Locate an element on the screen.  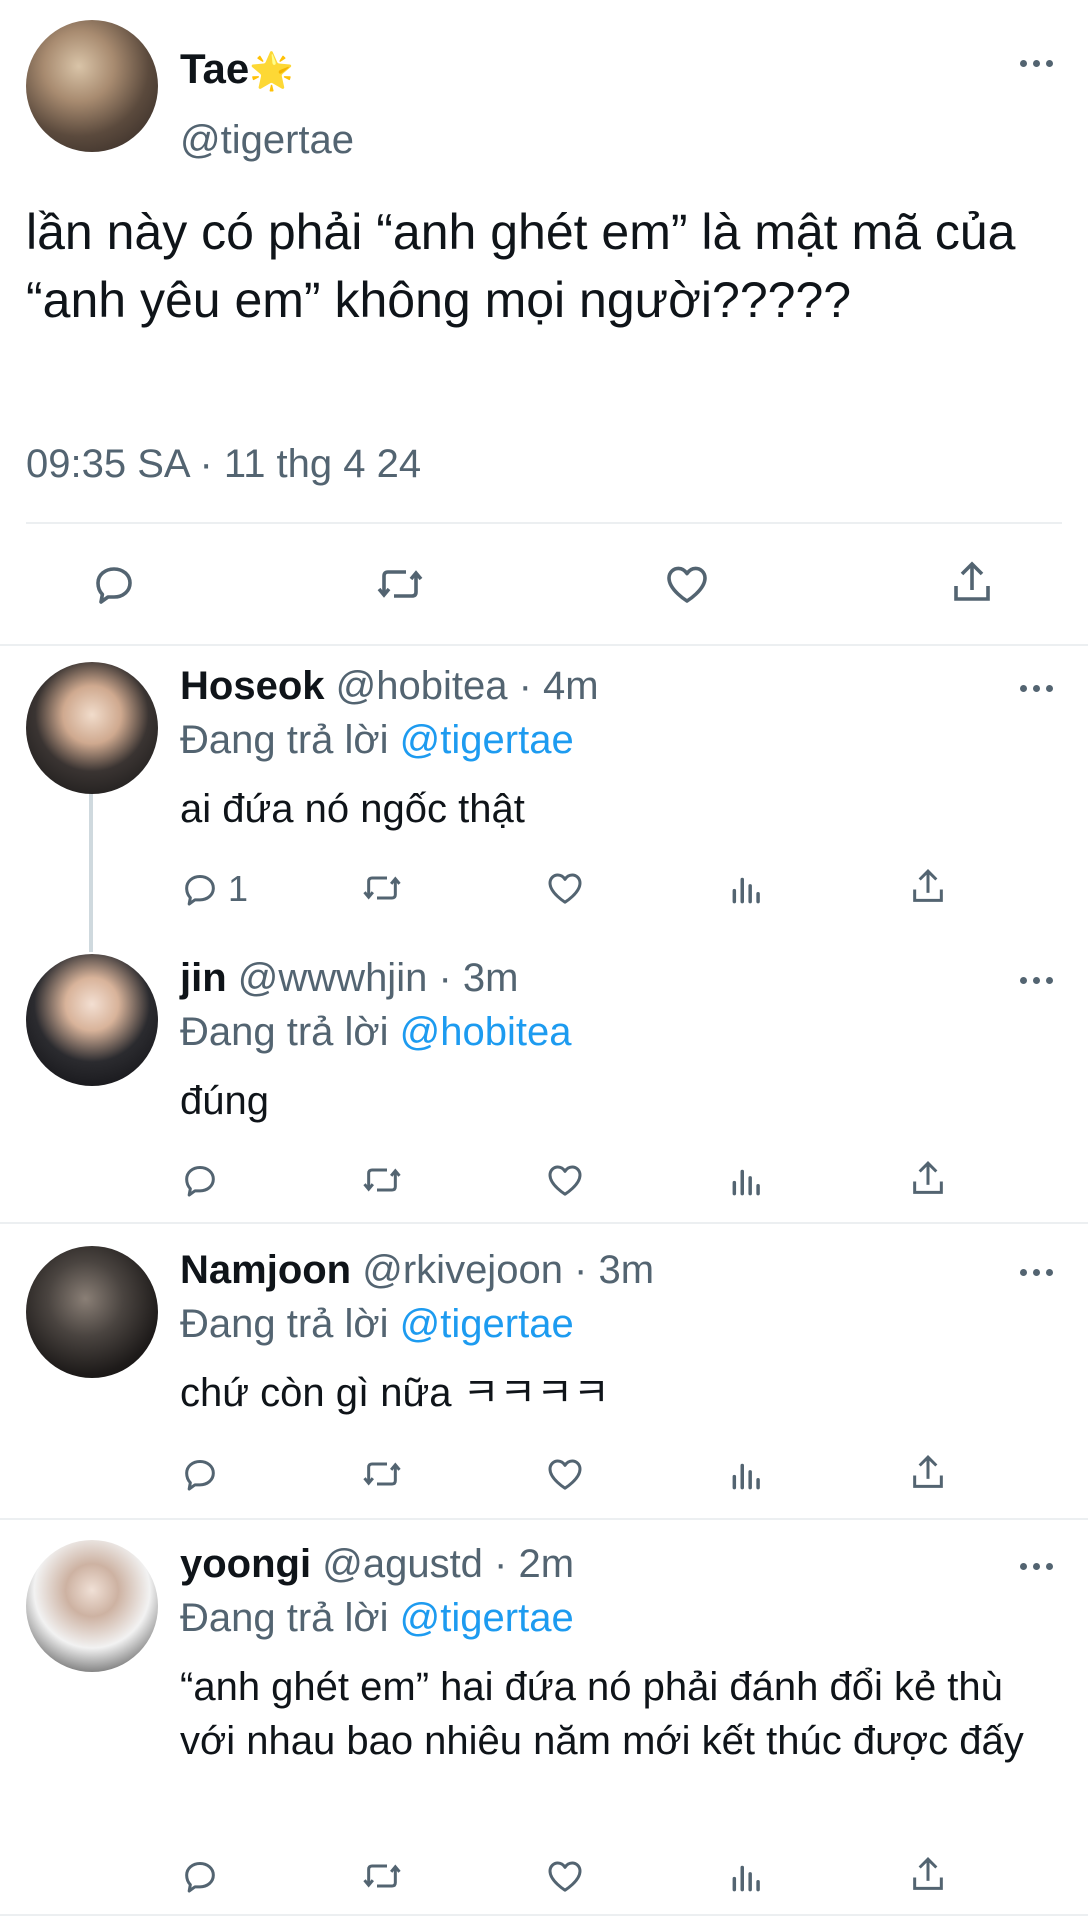
reply-button: 1 is located at coordinates (214, 889).